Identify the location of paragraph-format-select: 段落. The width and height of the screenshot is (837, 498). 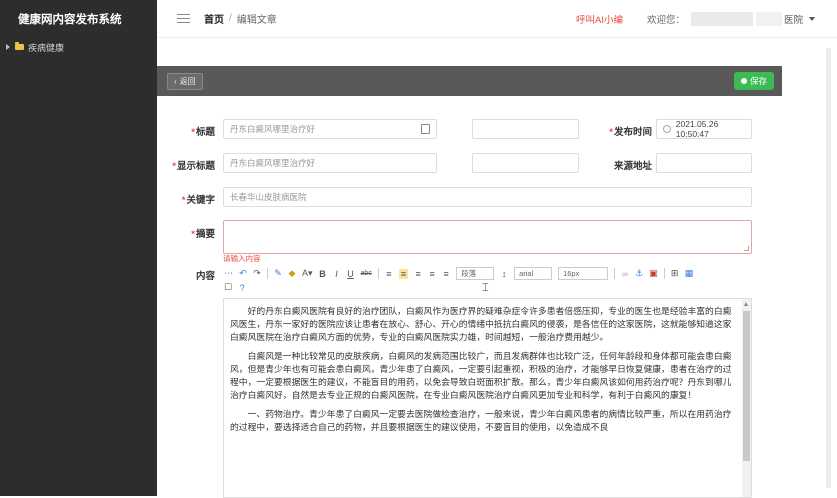
(475, 273).